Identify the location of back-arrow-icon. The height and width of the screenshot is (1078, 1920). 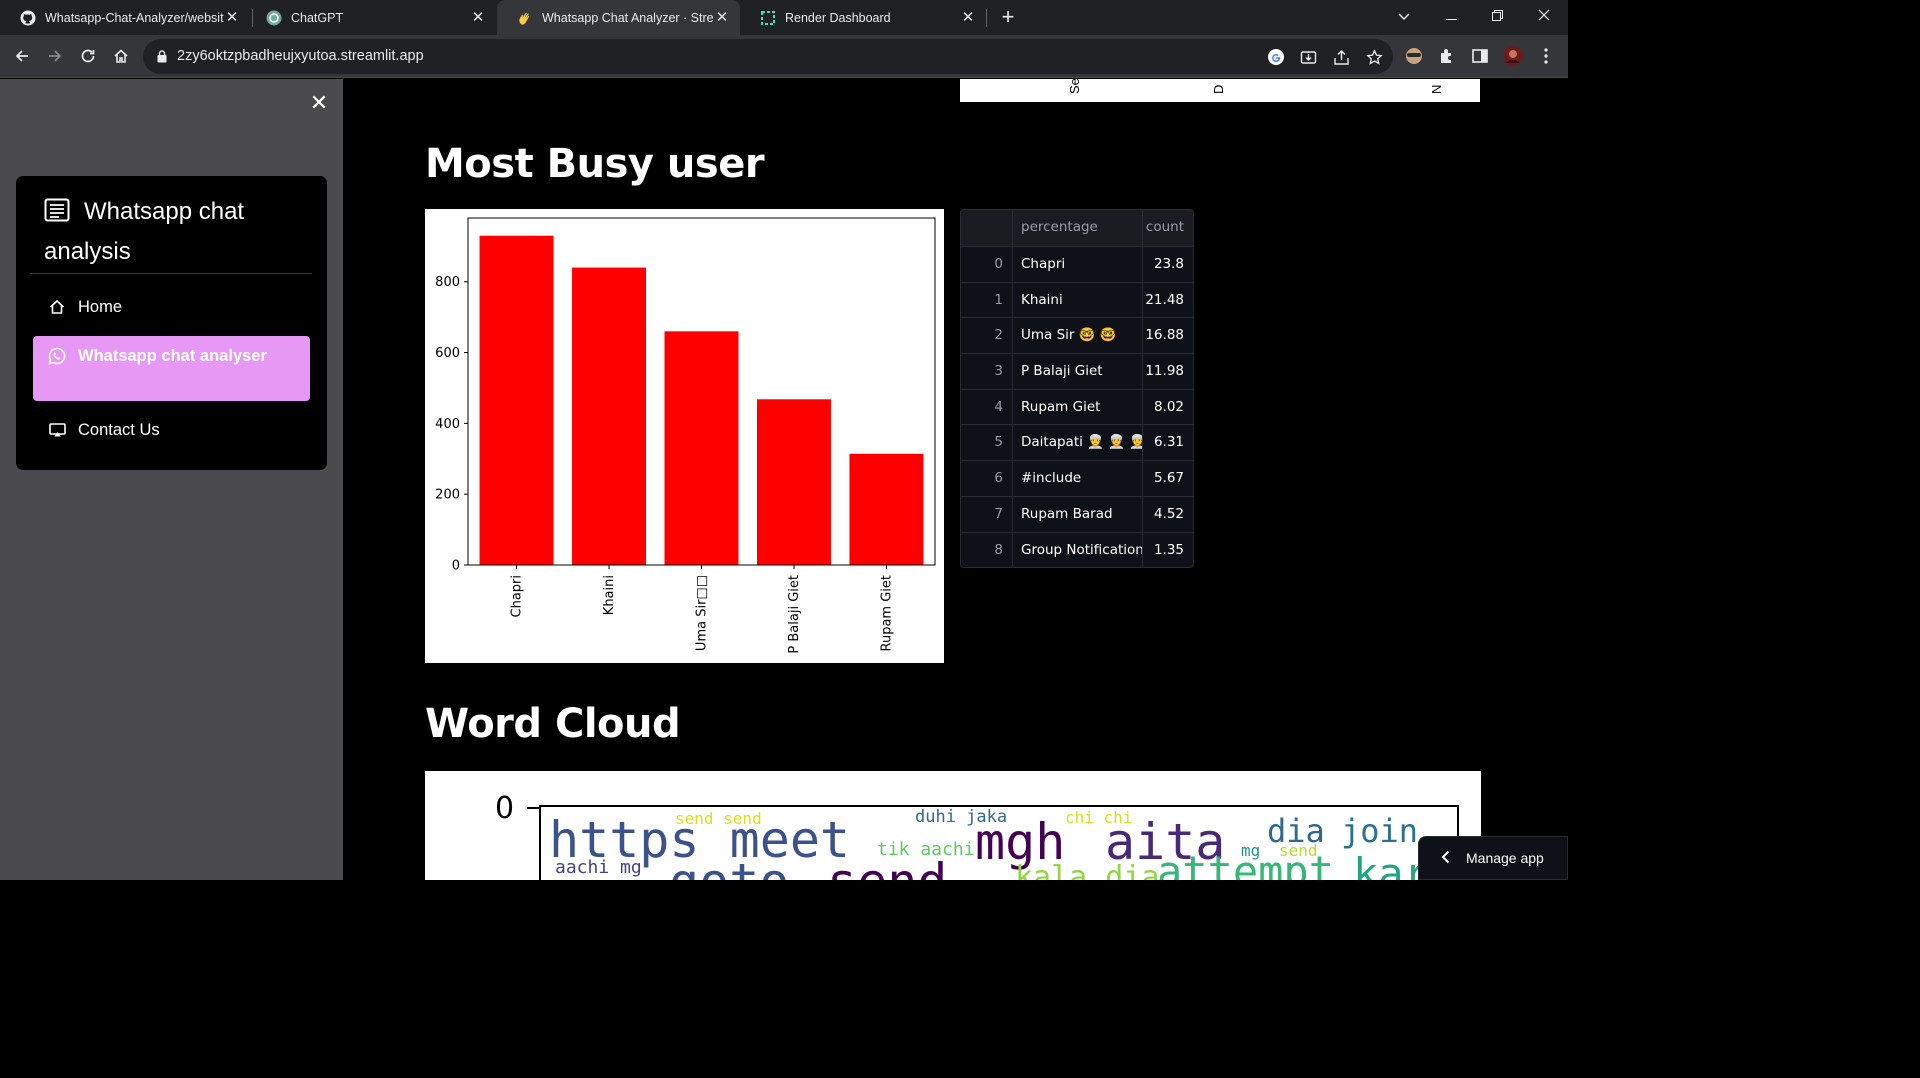
(22, 56).